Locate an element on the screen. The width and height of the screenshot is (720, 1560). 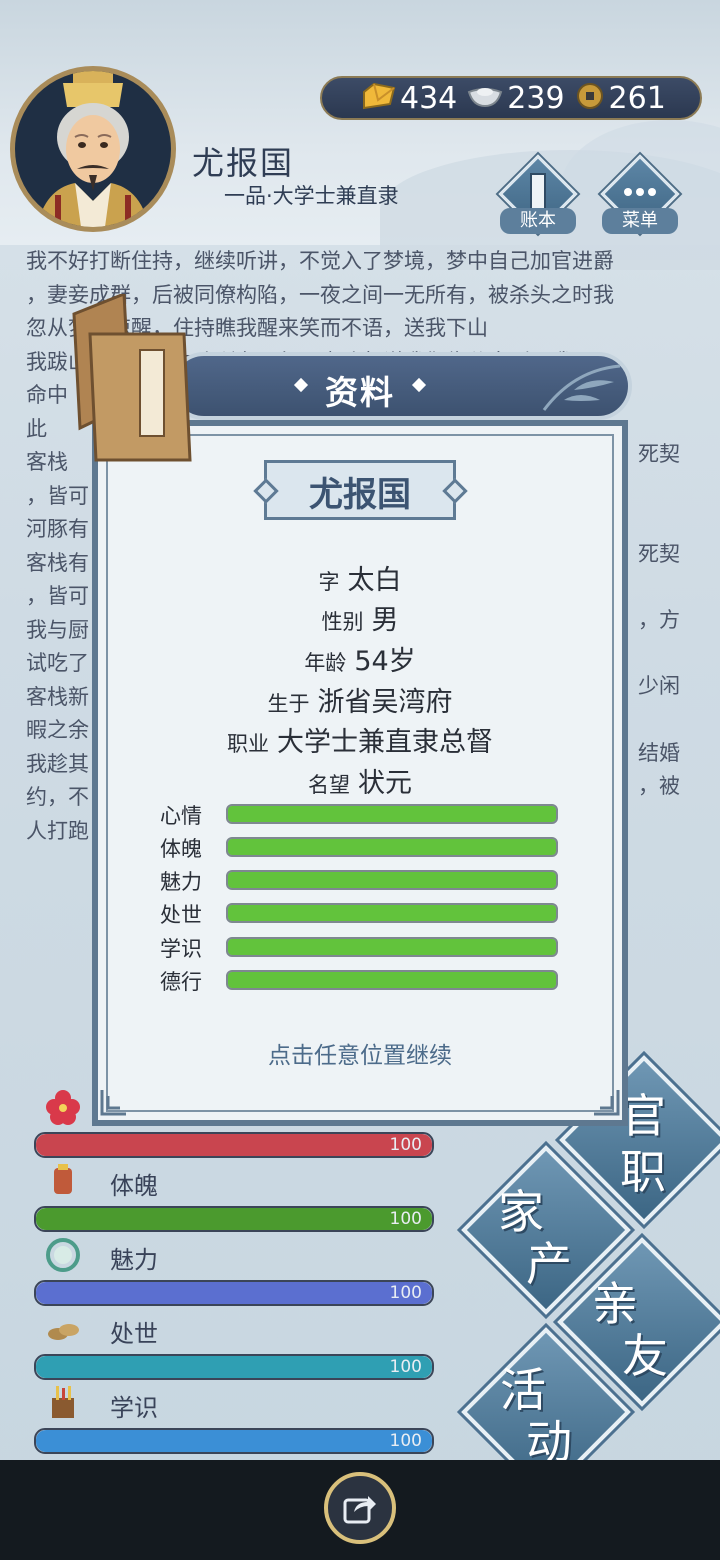
info-reputation: 名望 状元 is located at coordinates (360, 783).